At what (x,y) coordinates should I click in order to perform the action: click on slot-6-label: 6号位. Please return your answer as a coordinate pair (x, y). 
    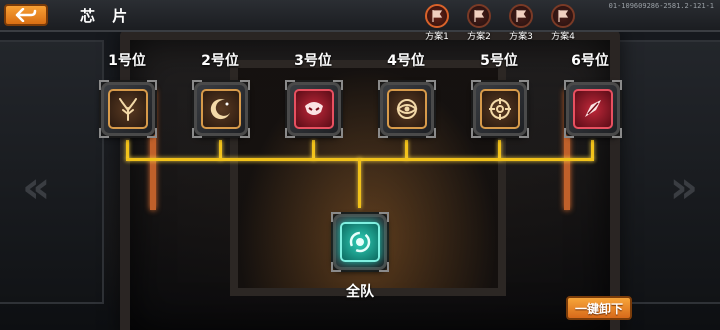
    Looking at the image, I should click on (590, 61).